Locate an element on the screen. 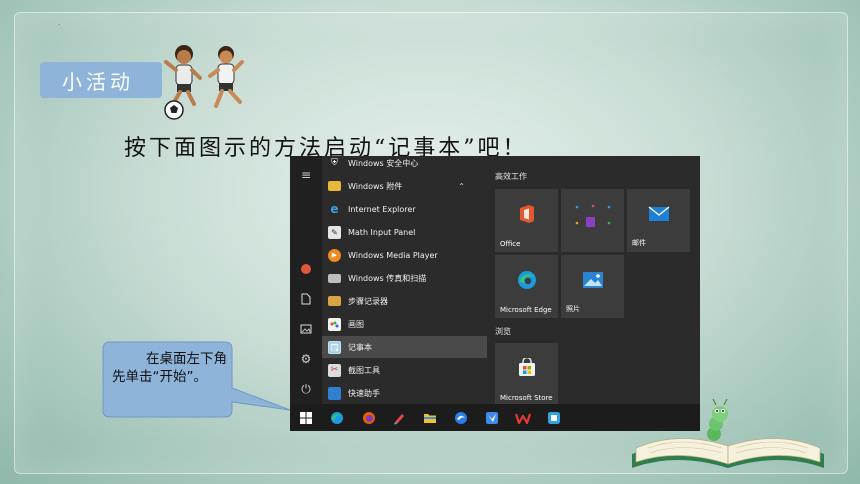 Image resolution: width=860 pixels, height=484 pixels. tile-office: Office is located at coordinates (526, 220).